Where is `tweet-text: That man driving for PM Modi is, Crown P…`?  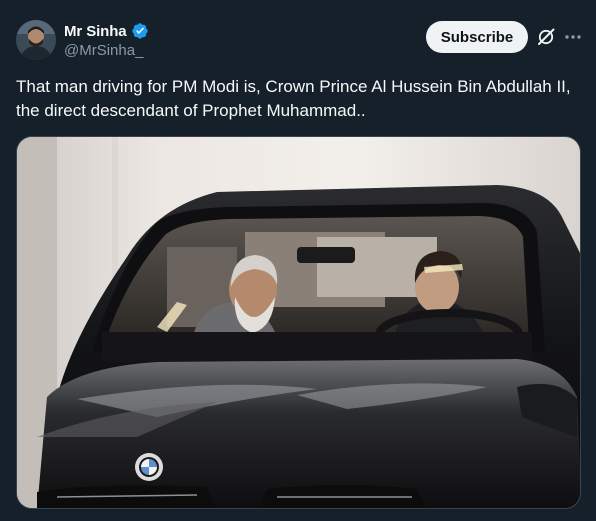 tweet-text: That man driving for PM Modi is, Crown P… is located at coordinates (293, 98).